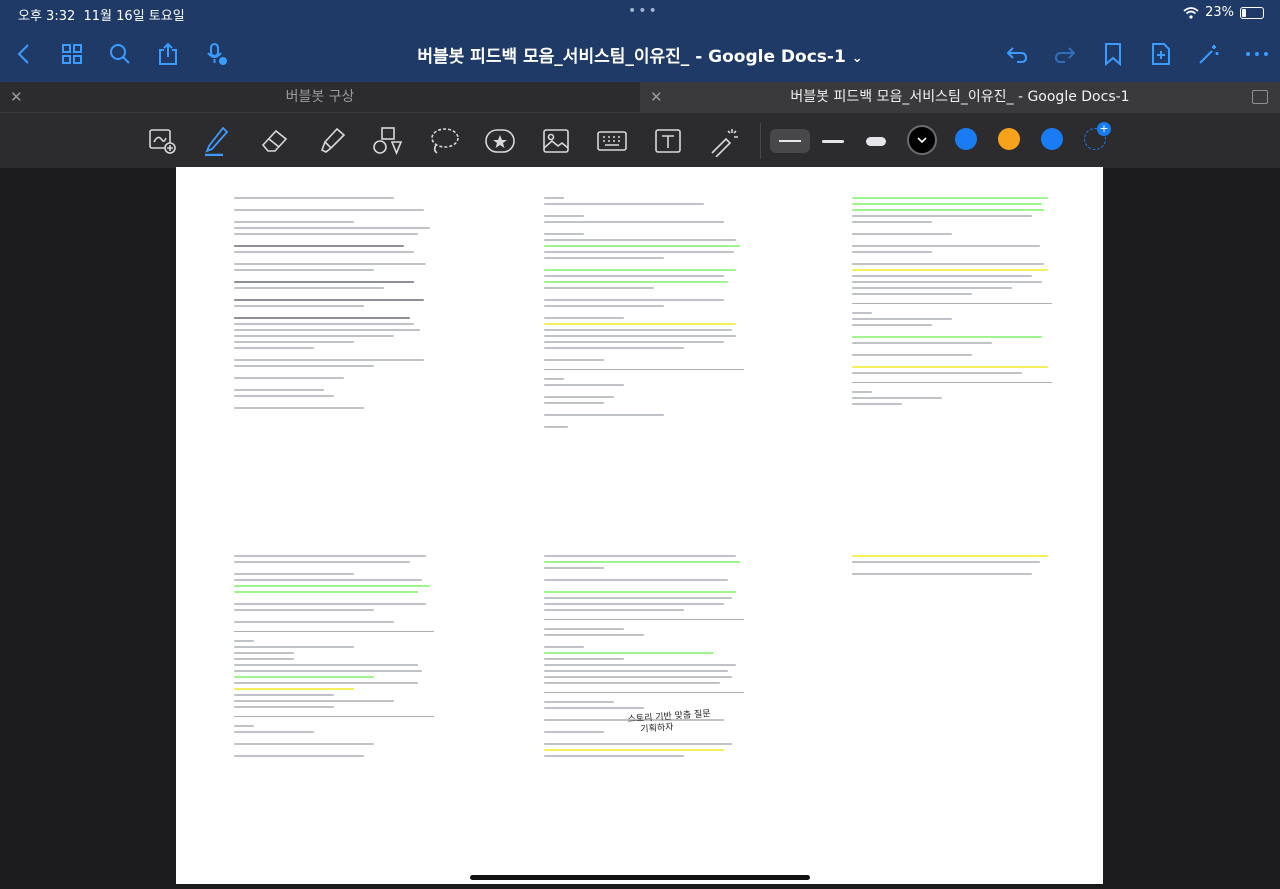  I want to click on text-icon, so click(668, 141).